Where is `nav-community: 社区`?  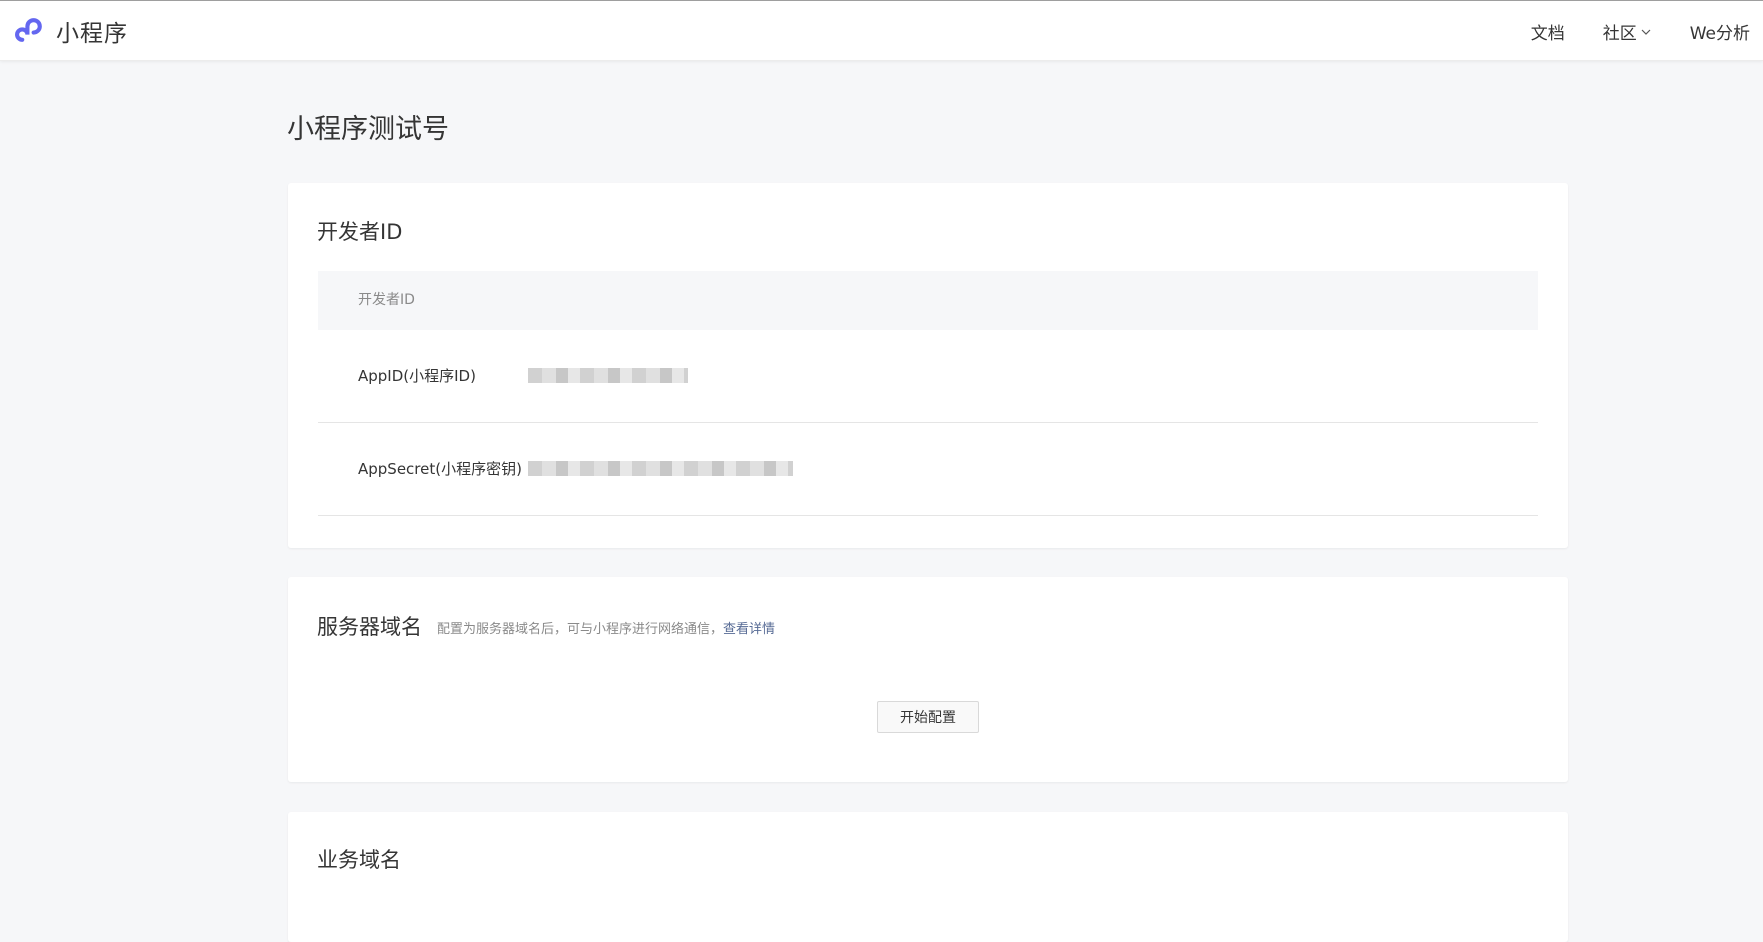 nav-community: 社区 is located at coordinates (1627, 31).